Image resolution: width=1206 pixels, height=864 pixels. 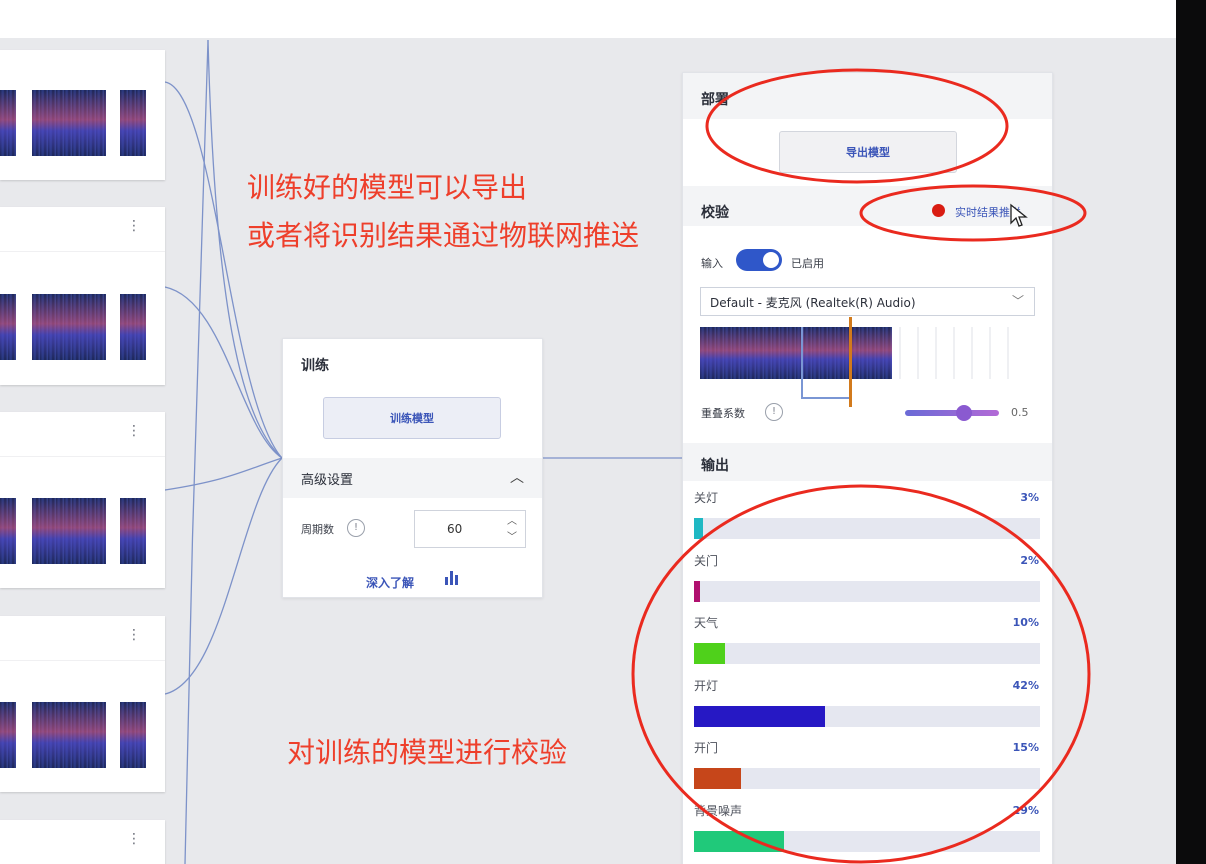 What do you see at coordinates (706, 561) in the screenshot?
I see `output-class-label: 关门` at bounding box center [706, 561].